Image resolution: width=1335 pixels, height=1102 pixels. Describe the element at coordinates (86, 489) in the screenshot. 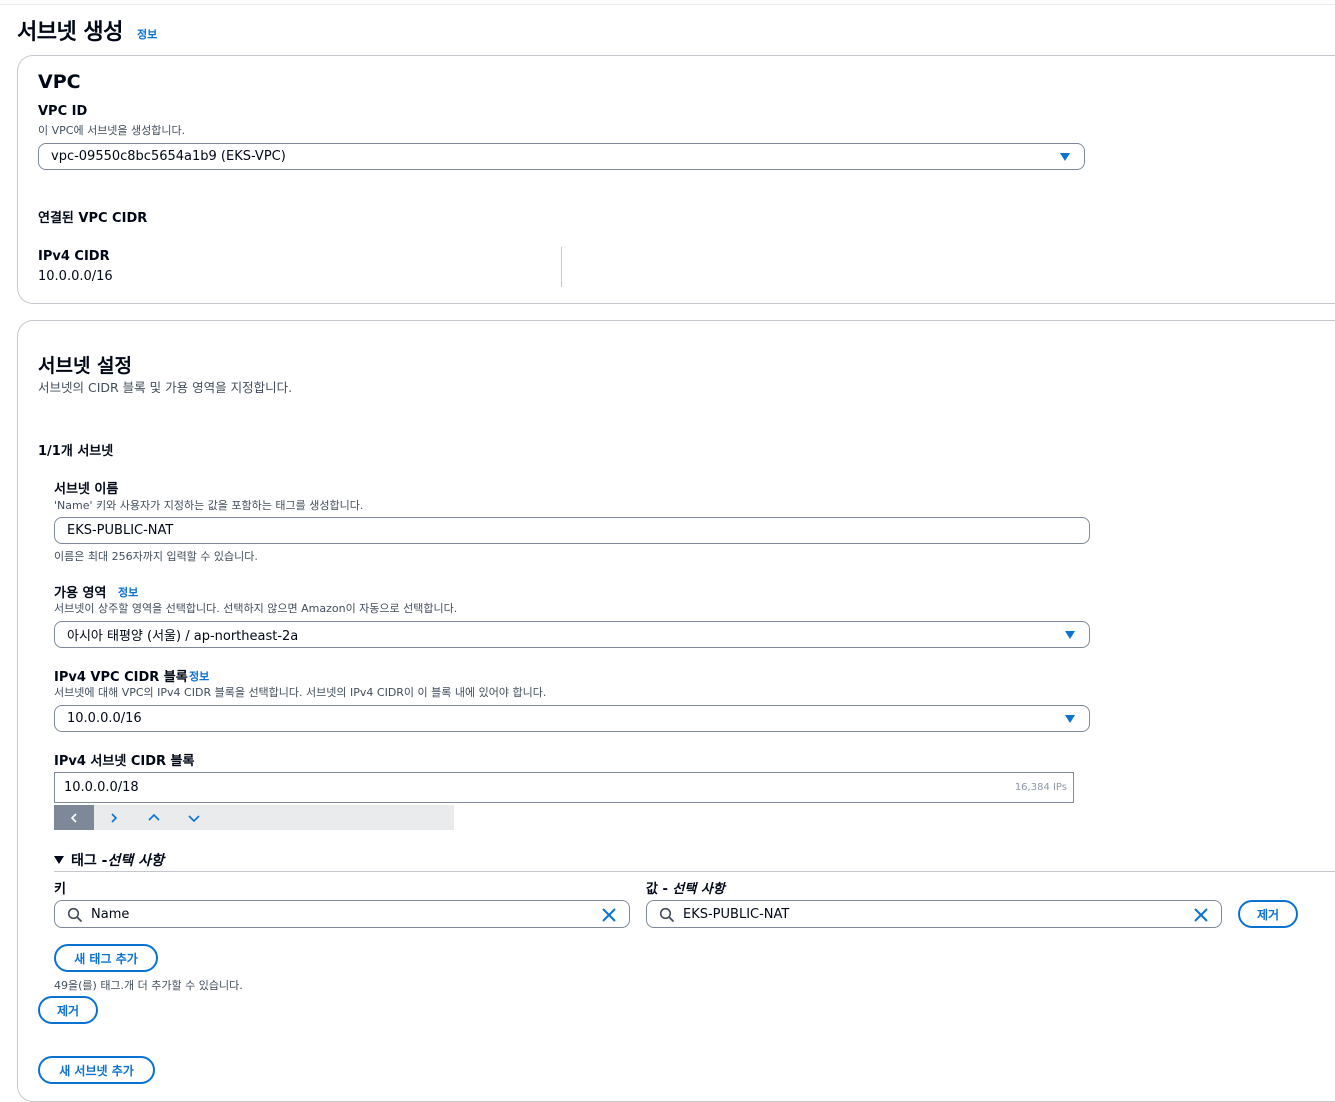

I see `subnet-name-label: 서브넷 이름` at that location.